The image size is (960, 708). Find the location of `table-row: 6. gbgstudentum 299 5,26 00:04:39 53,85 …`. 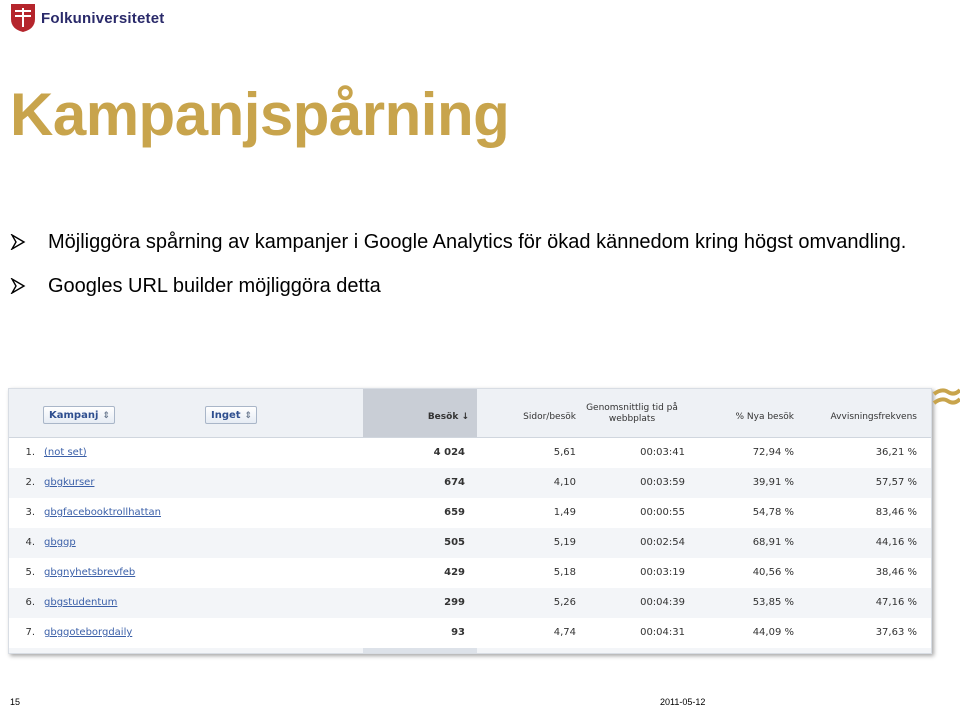

table-row: 6. gbgstudentum 299 5,26 00:04:39 53,85 … is located at coordinates (470, 603).